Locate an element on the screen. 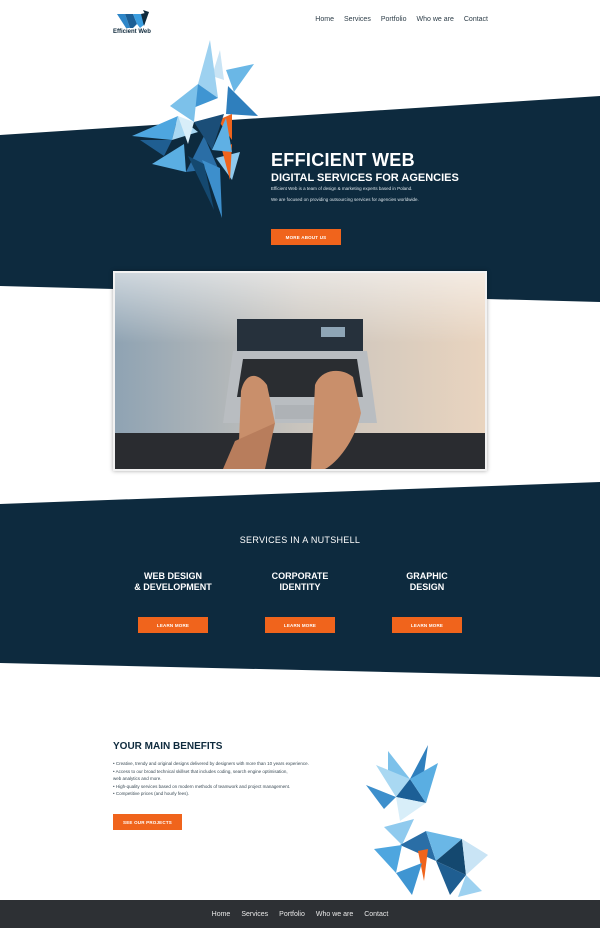  service-title-line1: WEB DESIGN is located at coordinates (172, 576).